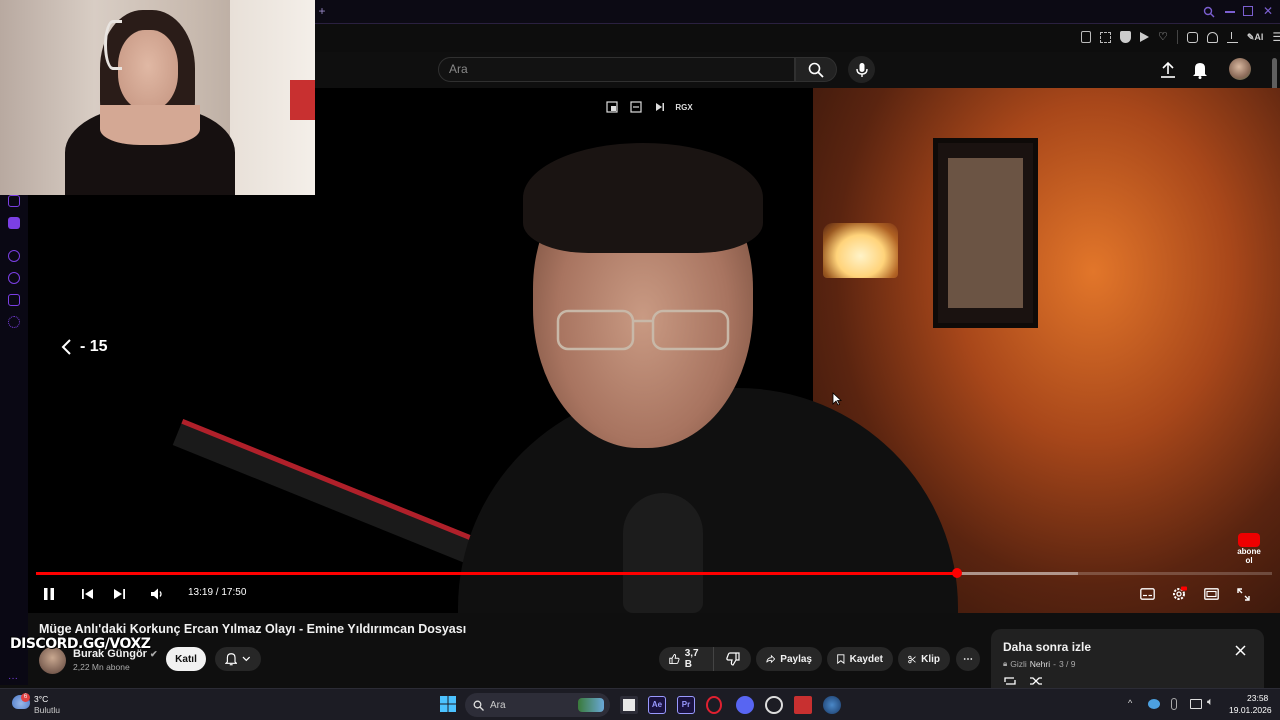  I want to click on opera-gx-icon, so click(714, 705).